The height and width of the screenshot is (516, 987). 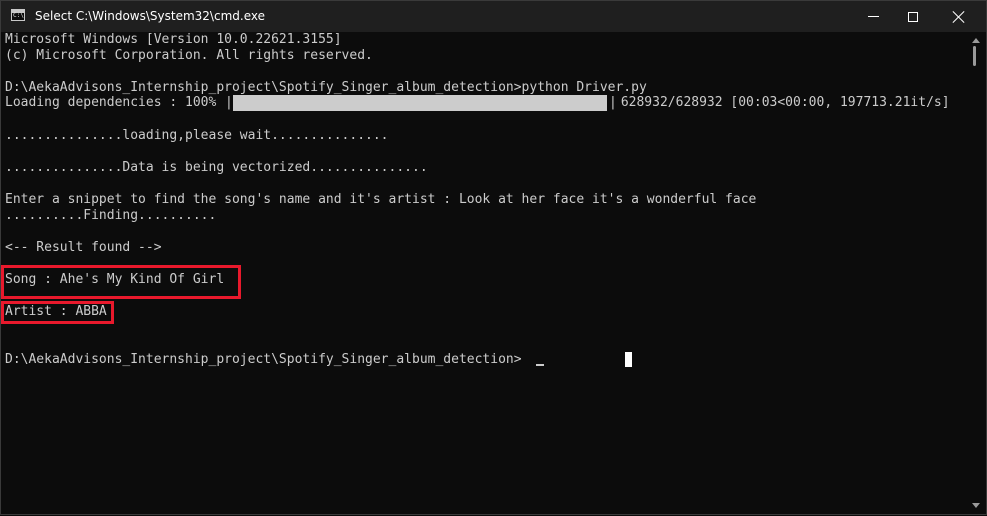 I want to click on scroll-down-icon, so click(x=976, y=505).